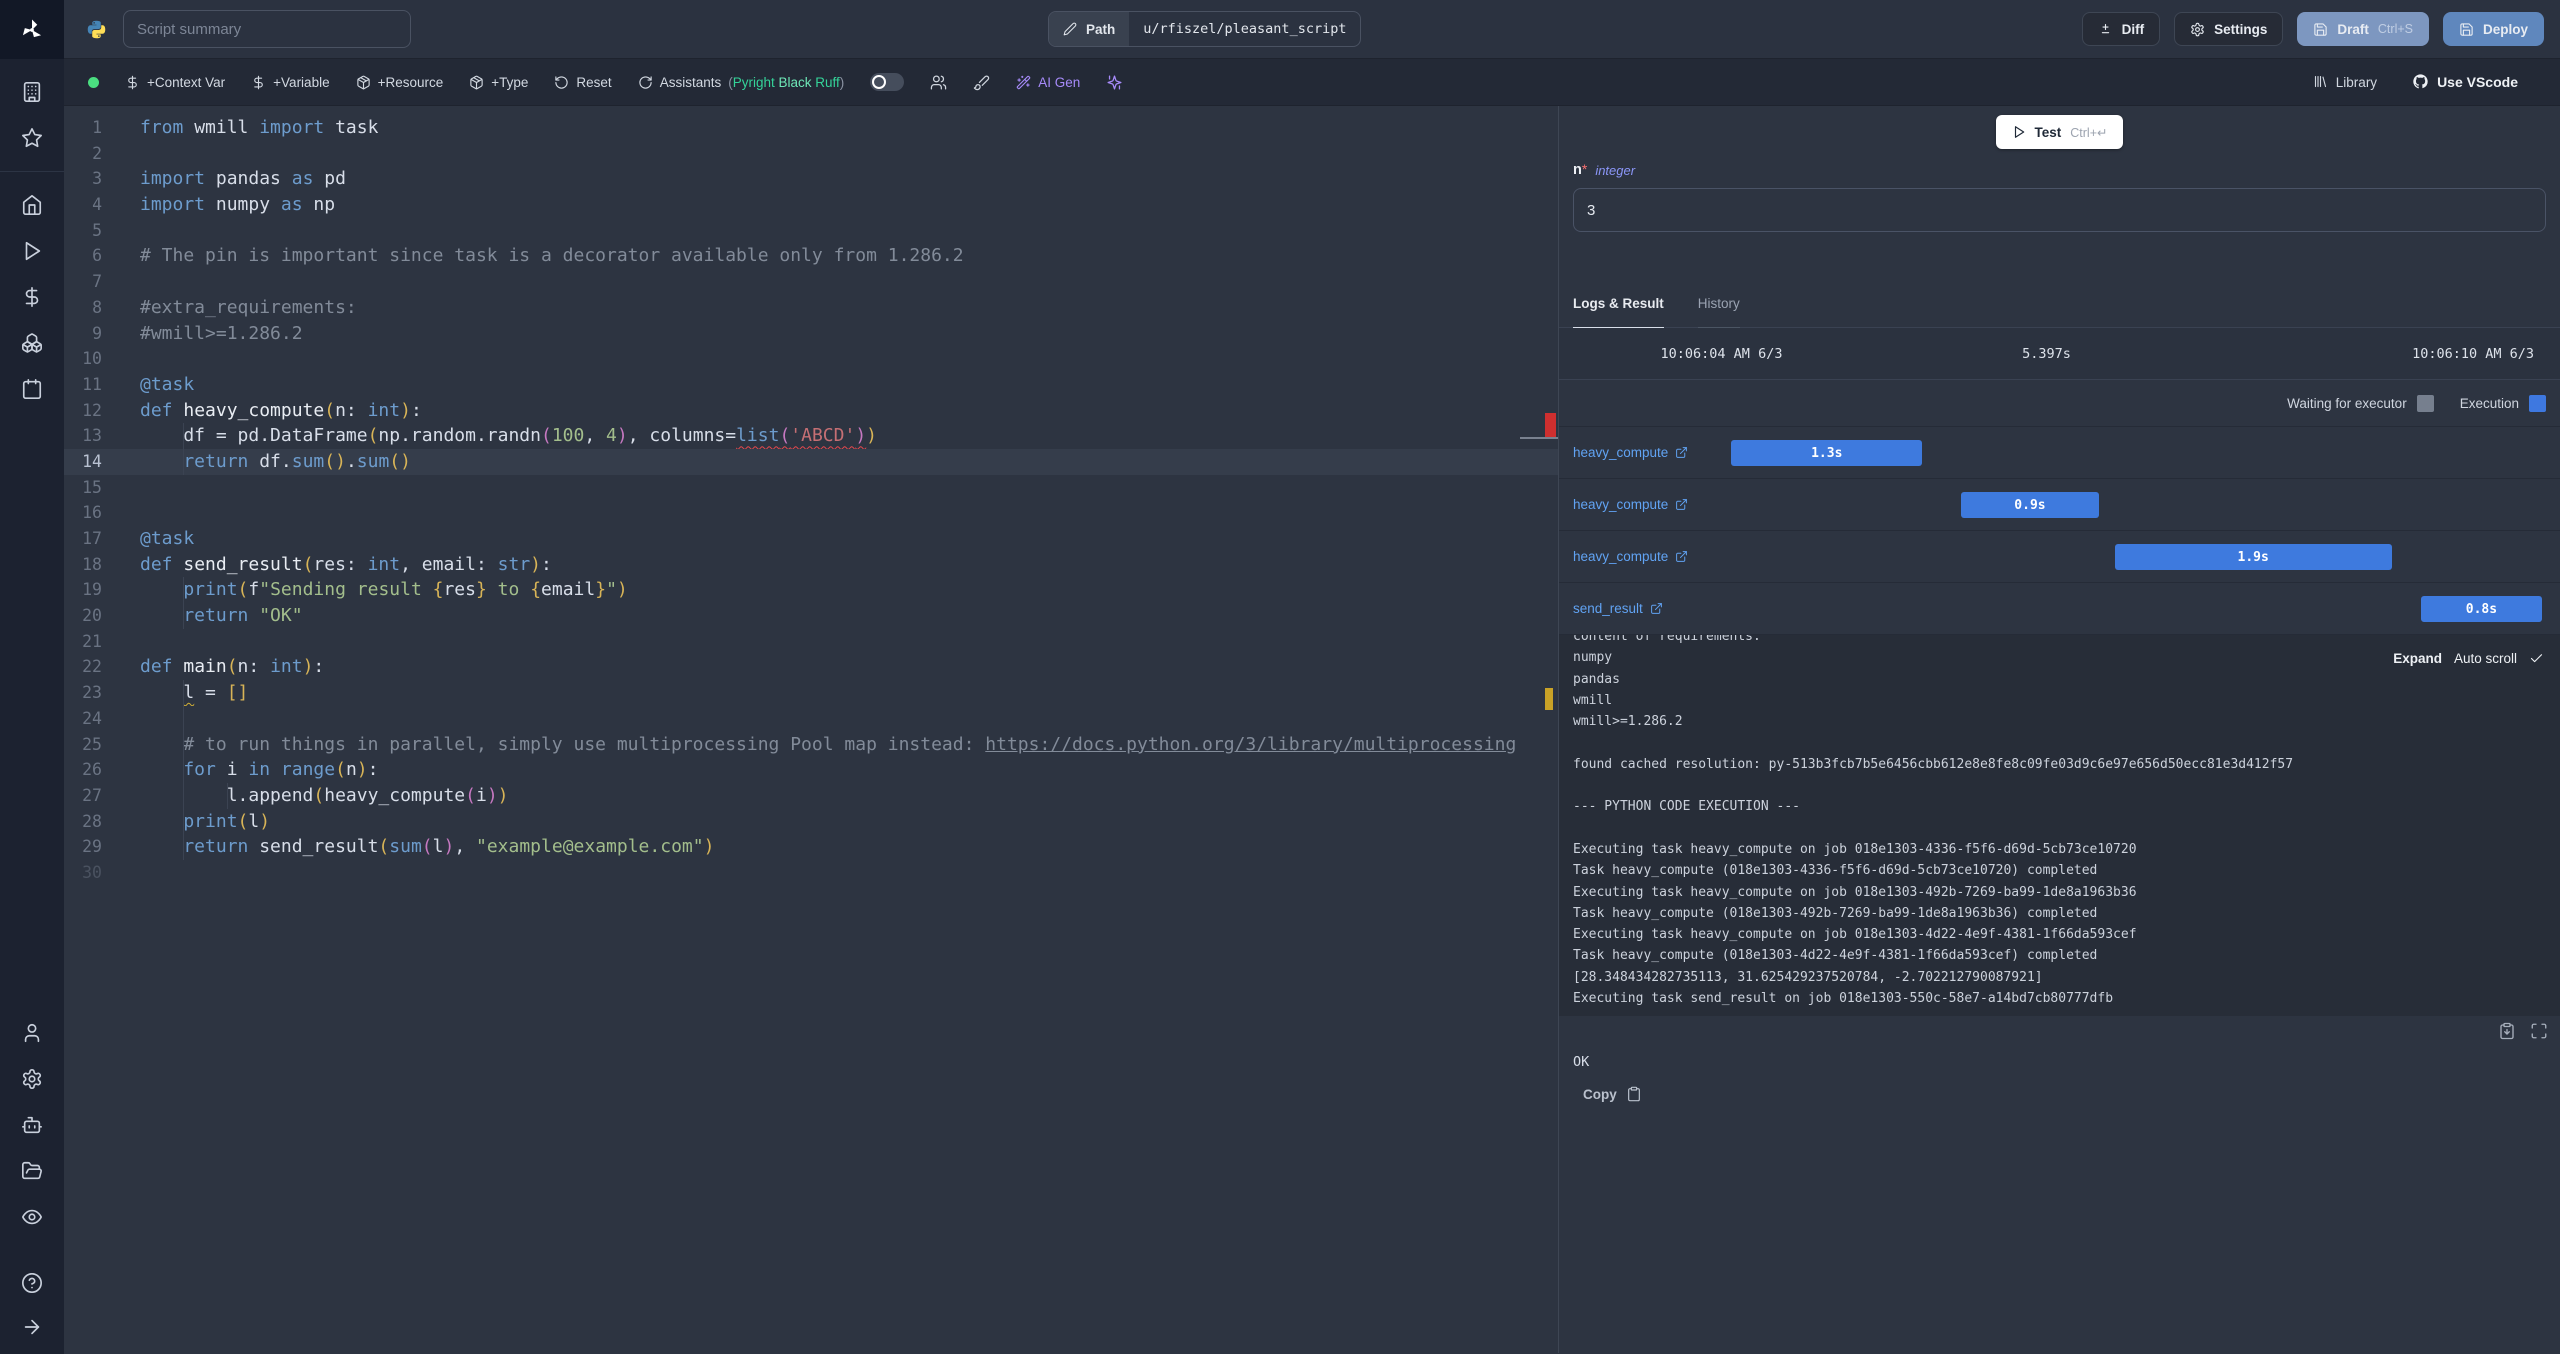 This screenshot has height=1354, width=2560. I want to click on code-line: 23 l = [], so click(811, 693).